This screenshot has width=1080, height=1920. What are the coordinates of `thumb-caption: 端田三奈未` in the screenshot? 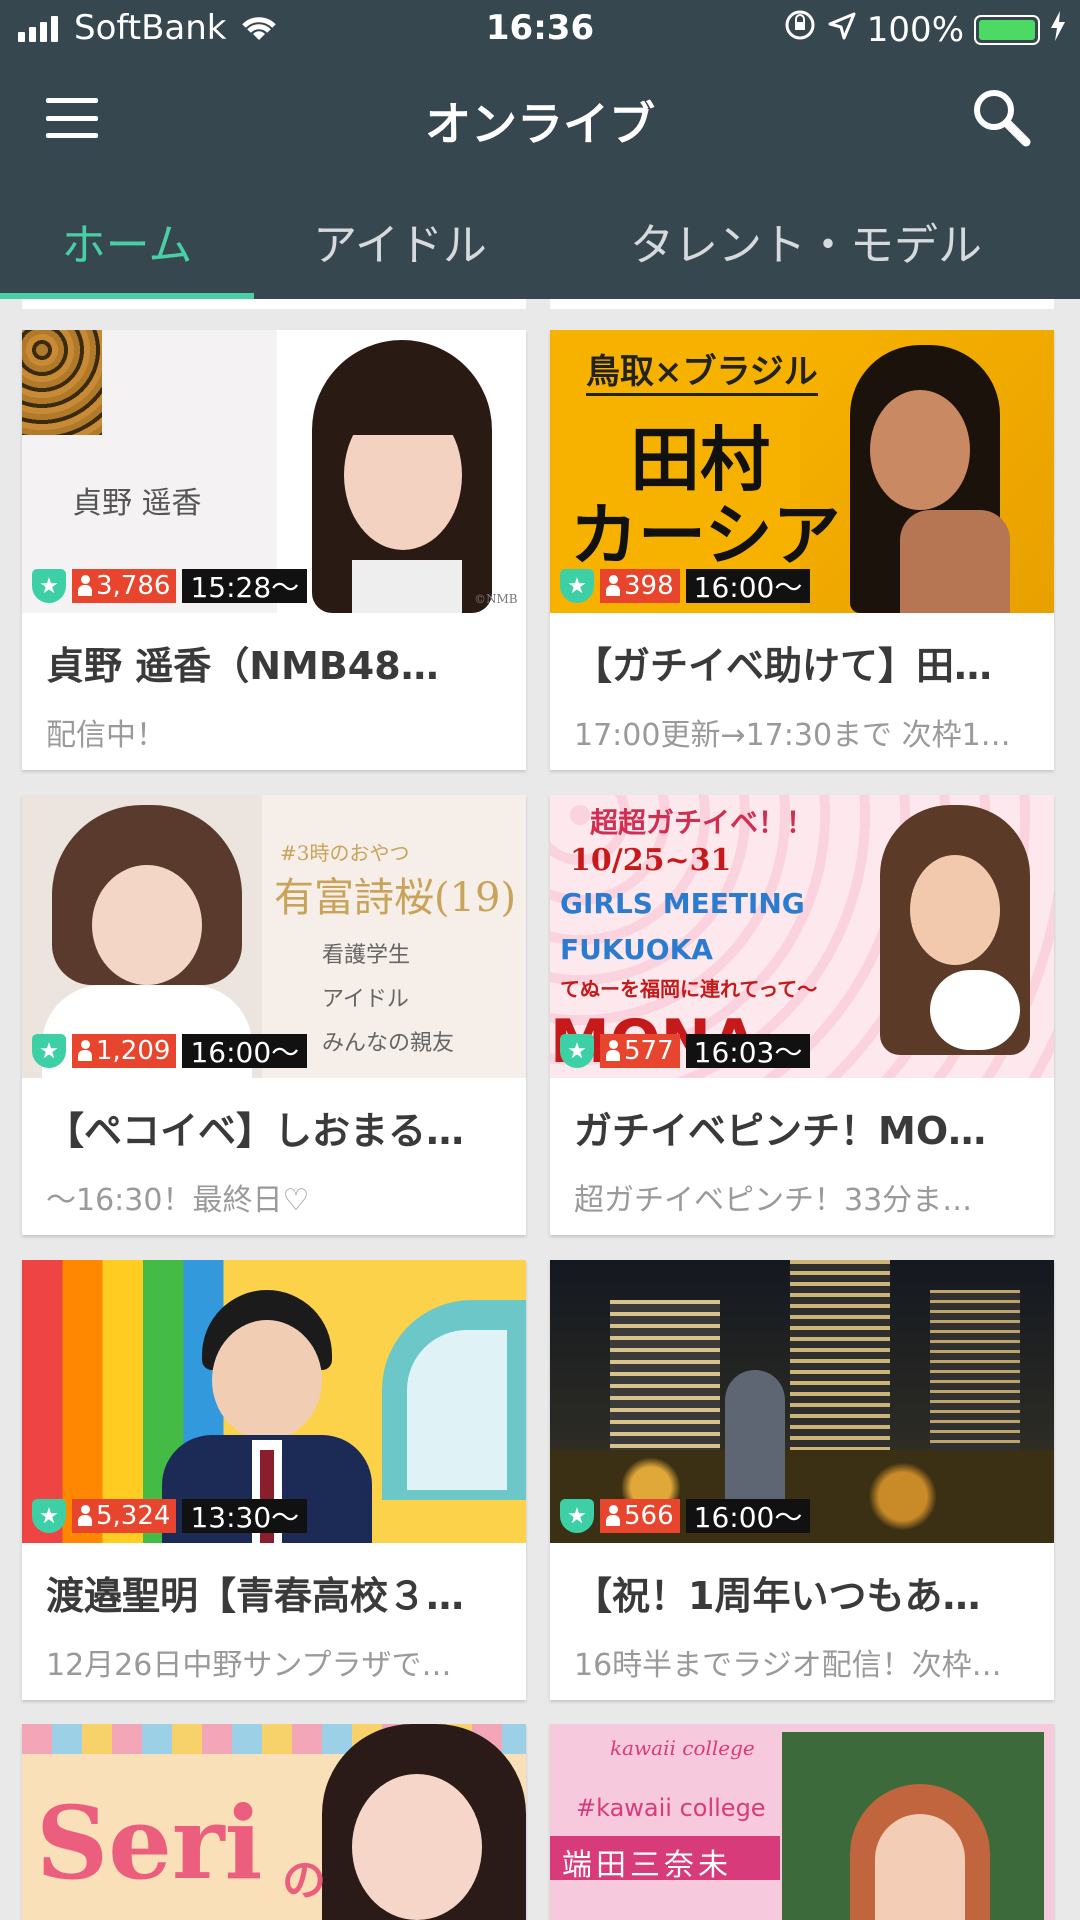 It's located at (647, 1865).